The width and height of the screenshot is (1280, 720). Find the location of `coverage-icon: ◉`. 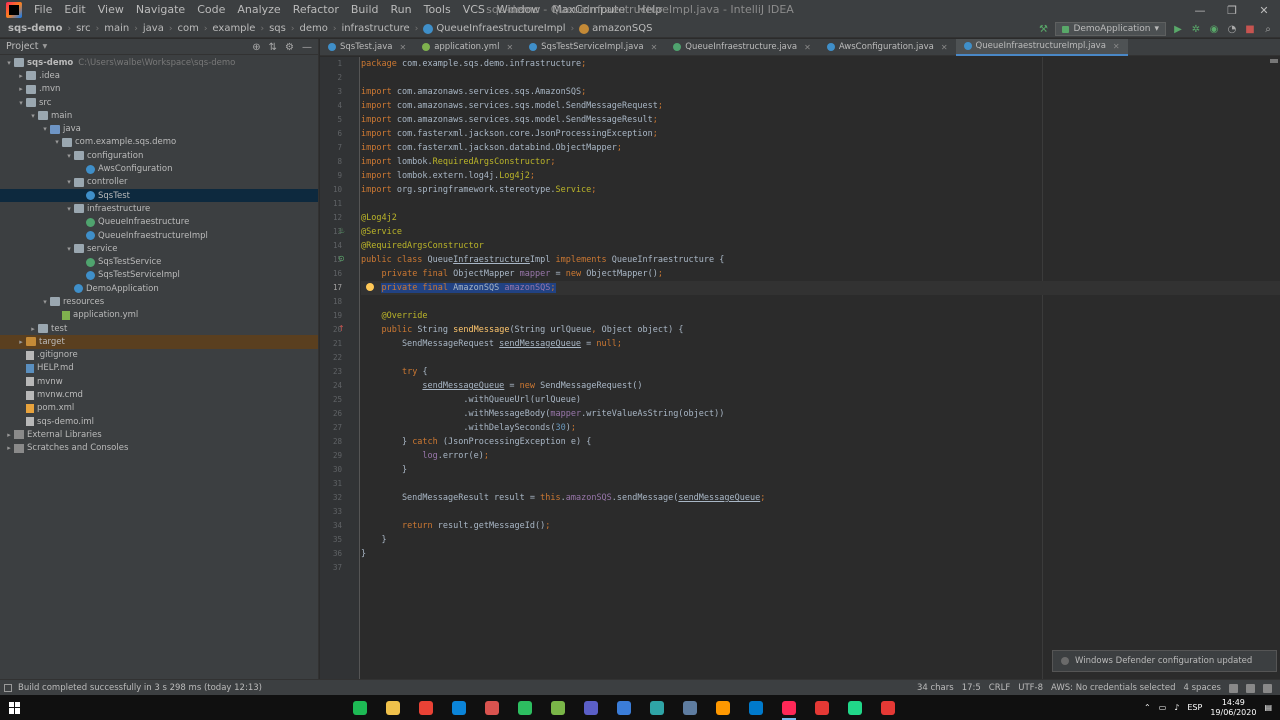

coverage-icon: ◉ is located at coordinates (1214, 29).